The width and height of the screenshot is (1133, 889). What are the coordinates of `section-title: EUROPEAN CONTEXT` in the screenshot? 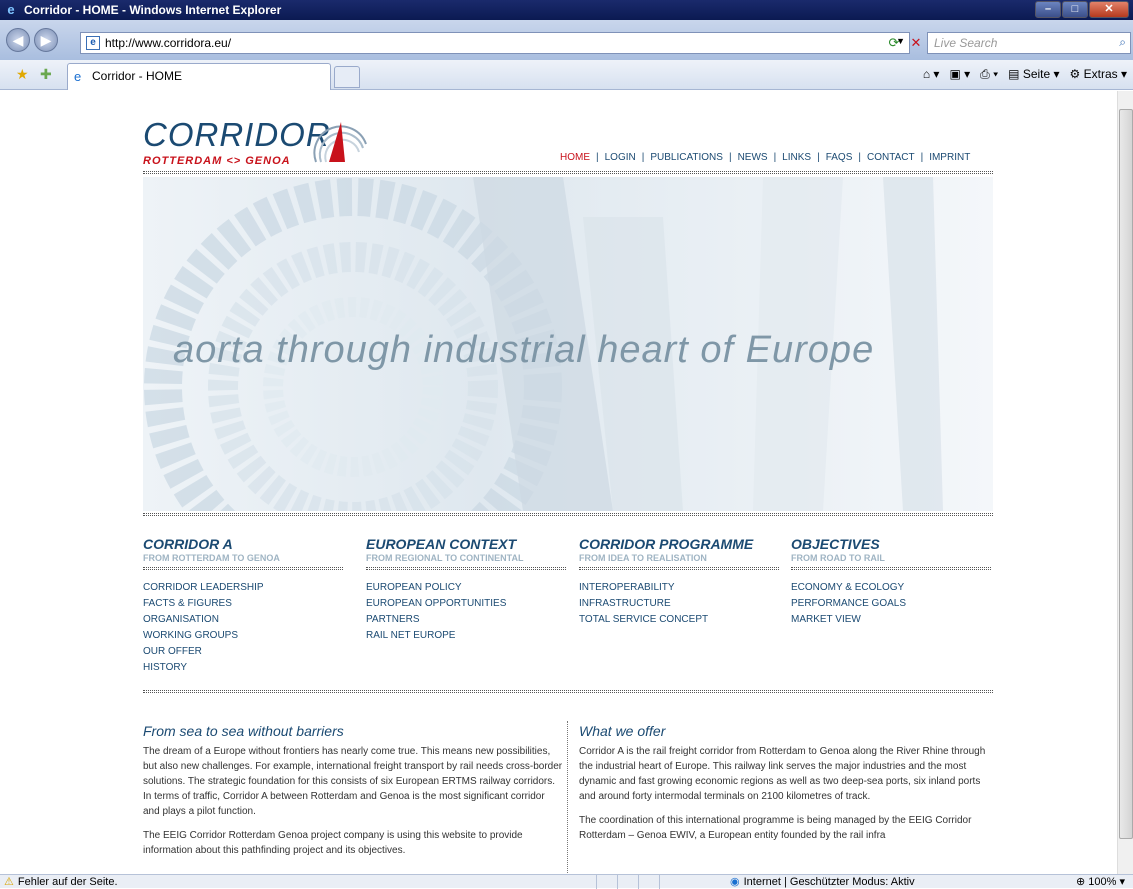 It's located at (466, 544).